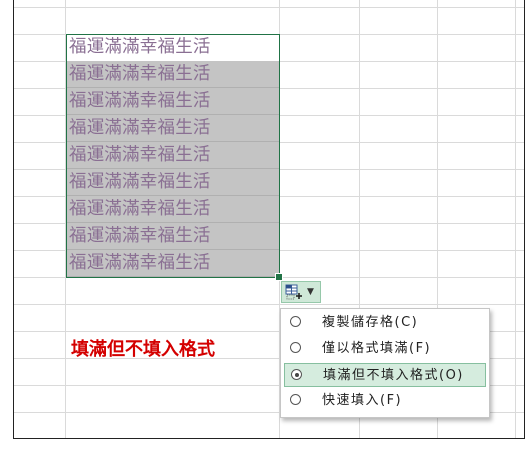  Describe the element at coordinates (370, 322) in the screenshot. I see `menu-item-label: 複製儲存格(C)` at that location.